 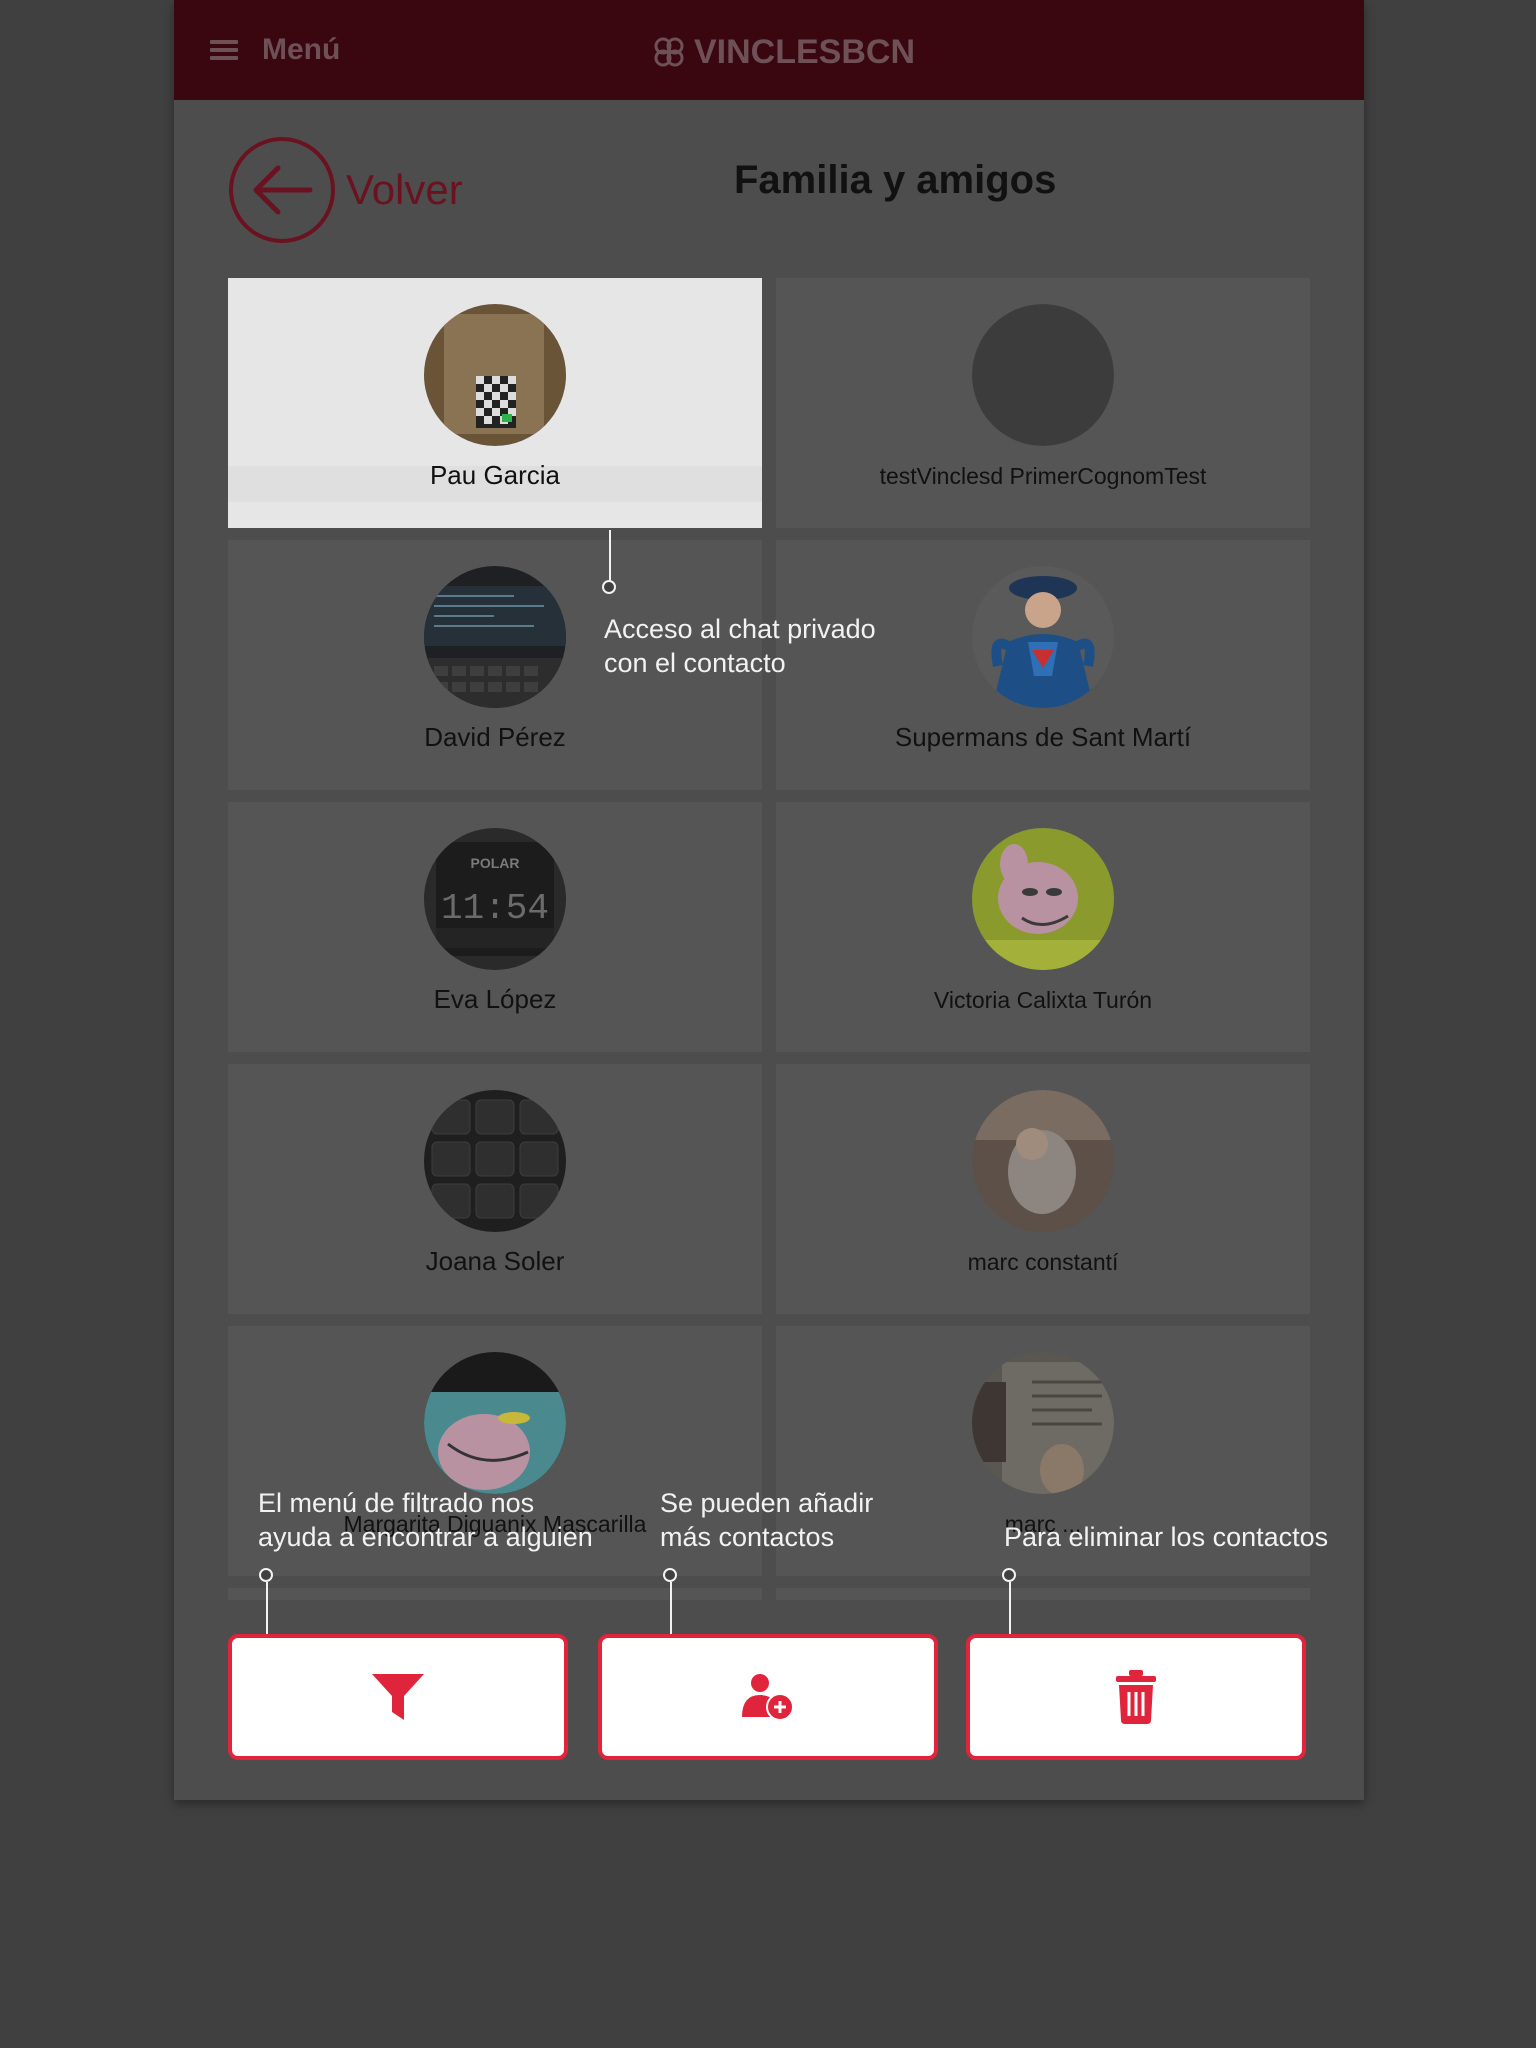 What do you see at coordinates (740, 629) in the screenshot?
I see `callout-chat-line1: Acceso al chat privado` at bounding box center [740, 629].